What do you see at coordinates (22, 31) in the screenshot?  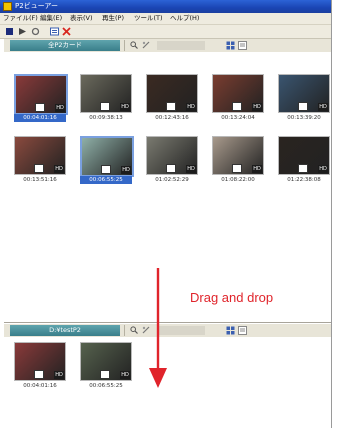 I see `play-icon` at bounding box center [22, 31].